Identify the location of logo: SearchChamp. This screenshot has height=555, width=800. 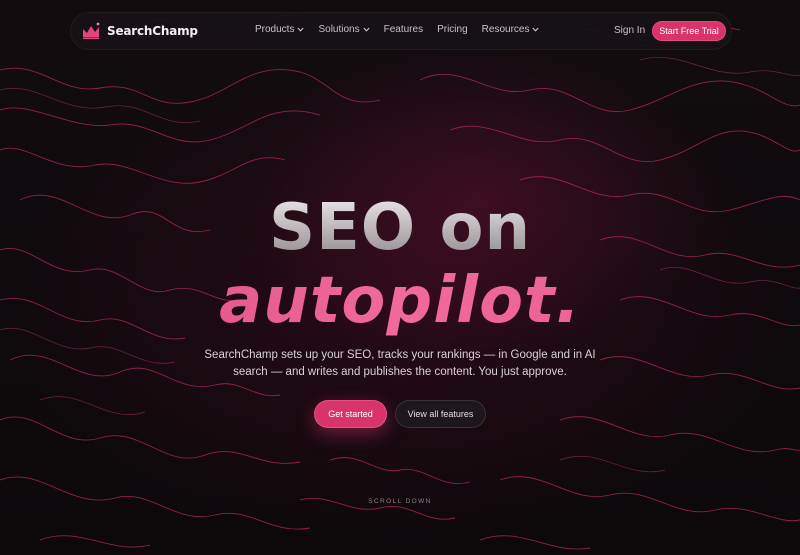
(139, 31).